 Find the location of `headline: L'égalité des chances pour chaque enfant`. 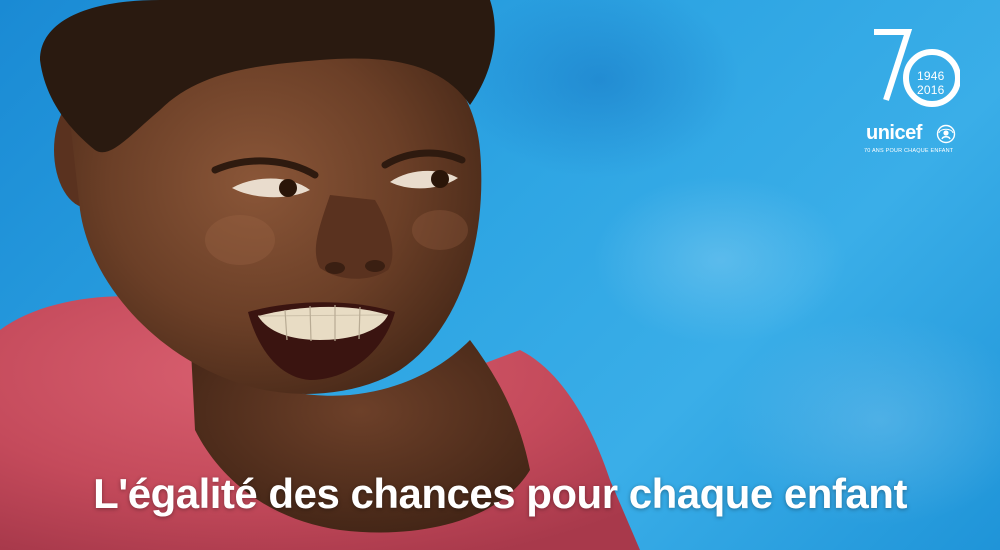

headline: L'égalité des chances pour chaque enfant is located at coordinates (500, 493).